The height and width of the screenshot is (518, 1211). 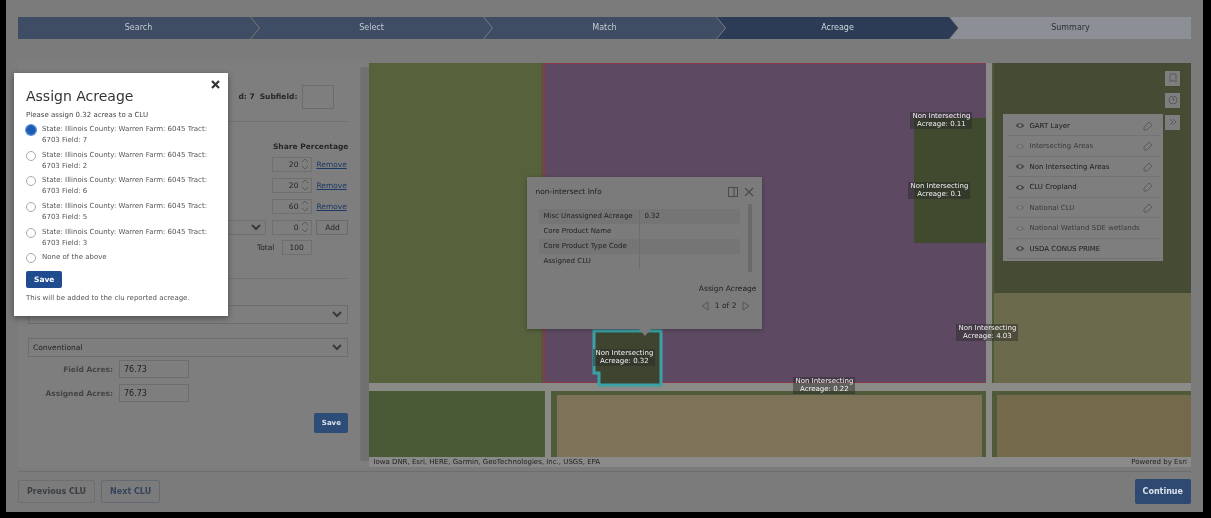 What do you see at coordinates (80, 96) in the screenshot?
I see `dialog-title: Assign Acreage` at bounding box center [80, 96].